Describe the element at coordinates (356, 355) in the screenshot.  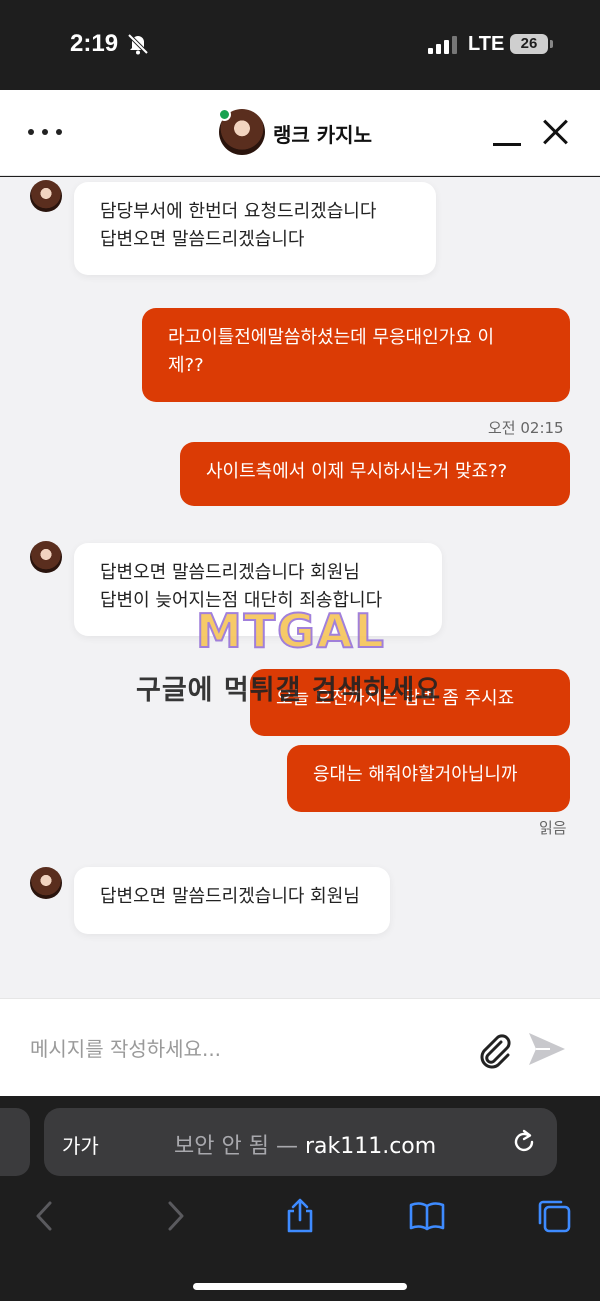
I see `message-bubble: 라고이틀전에말씀하셨는데 무응대인가요 이 제??` at that location.